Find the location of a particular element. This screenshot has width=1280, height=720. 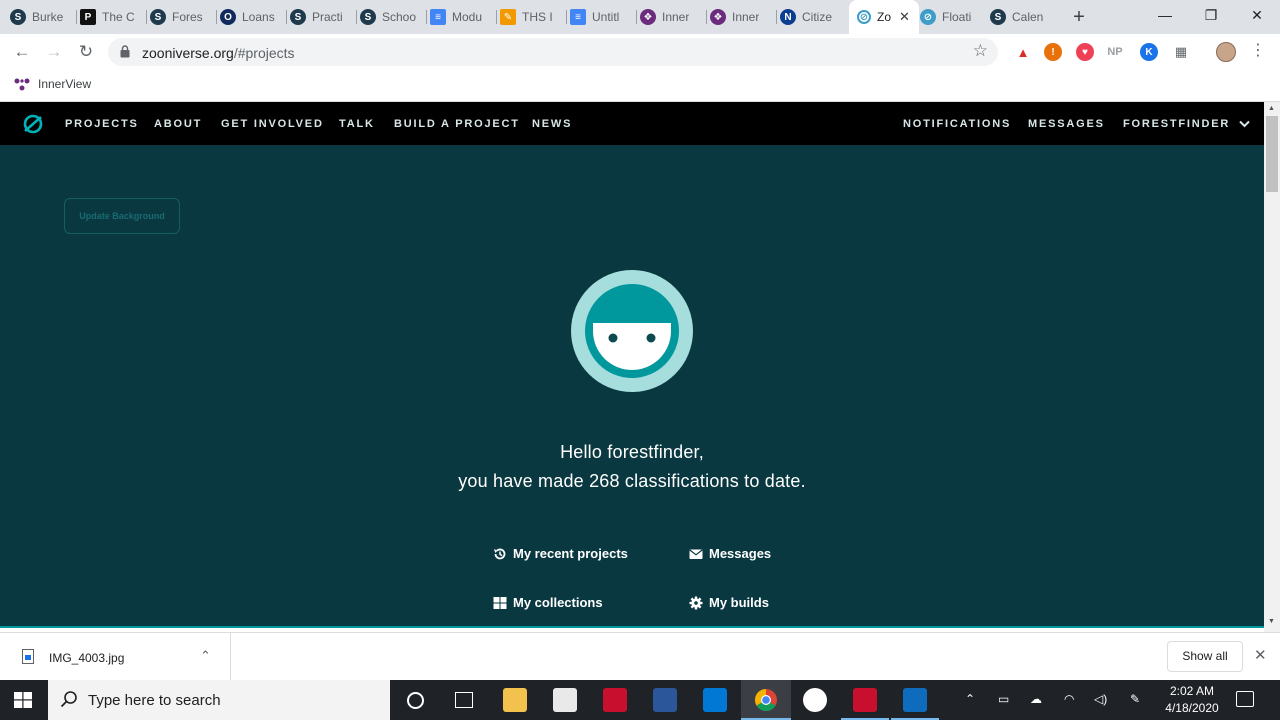

task-view-icon is located at coordinates (464, 700).